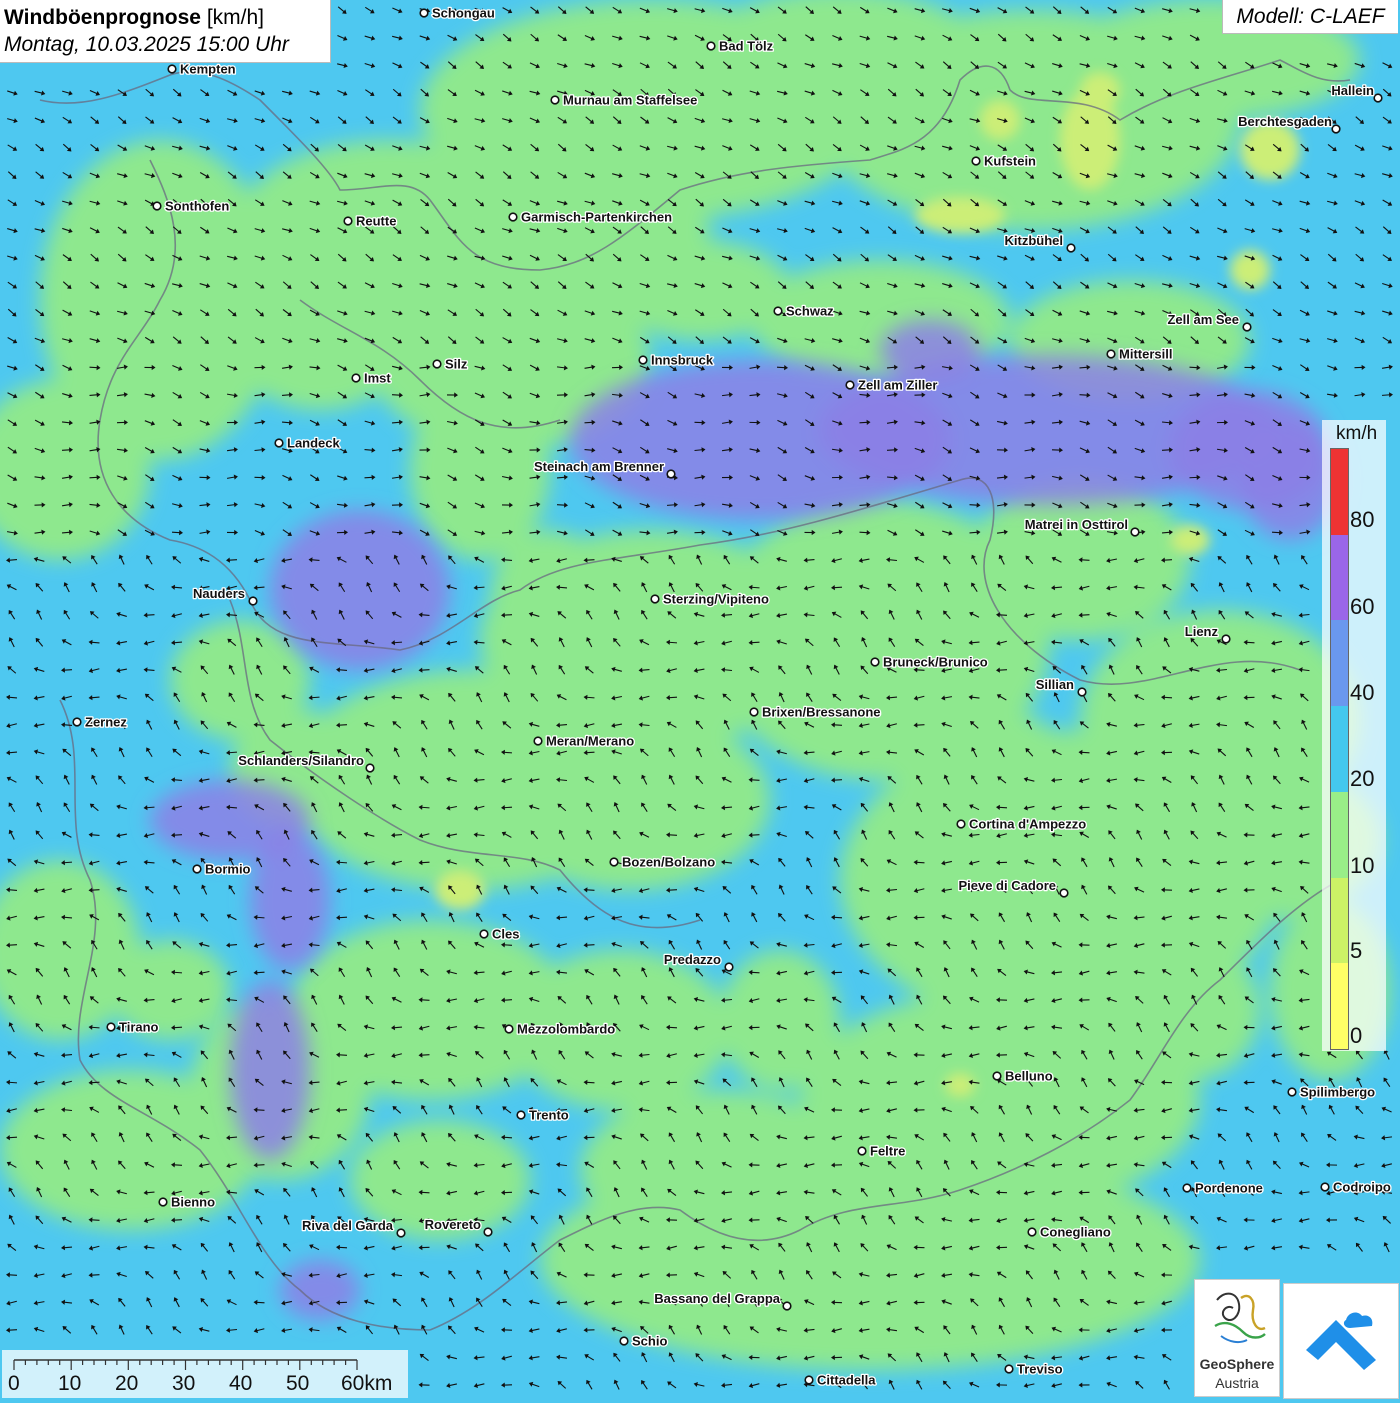 The image size is (1400, 1403). I want to click on city-marker: Sonthofen, so click(191, 206).